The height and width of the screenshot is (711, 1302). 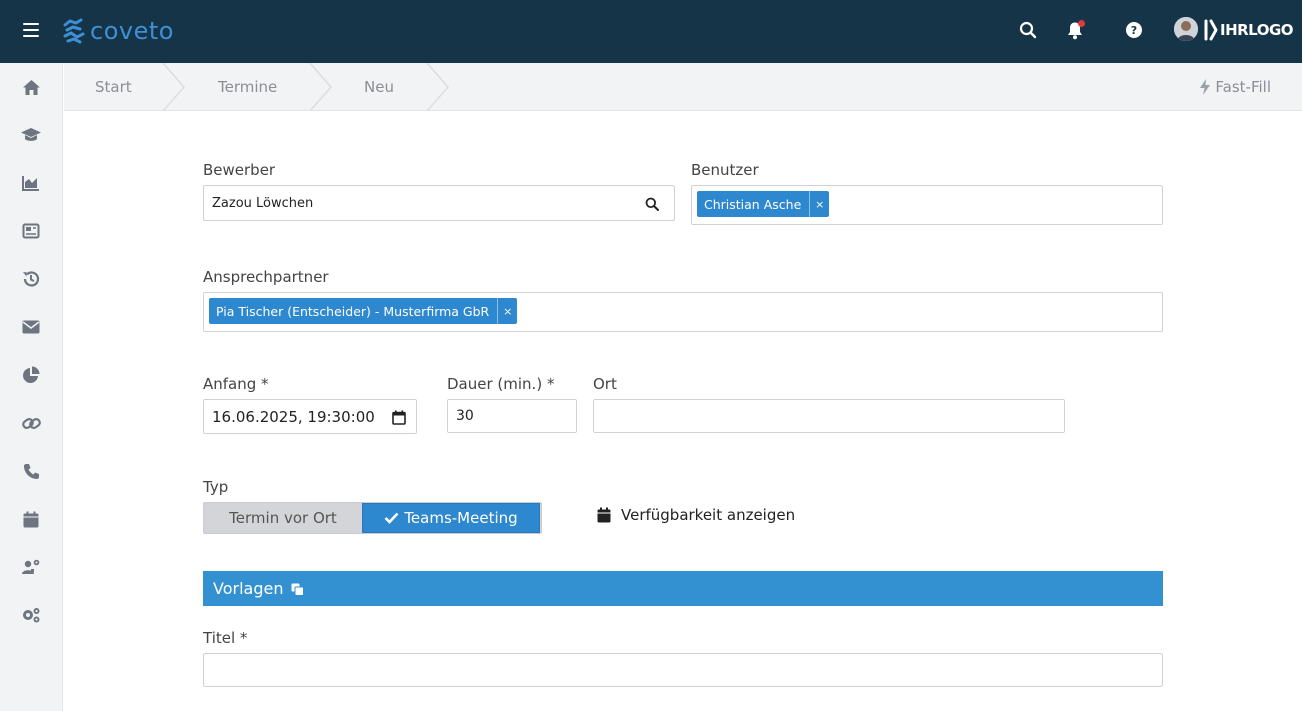 I want to click on dauer-value: 30, so click(x=465, y=416).